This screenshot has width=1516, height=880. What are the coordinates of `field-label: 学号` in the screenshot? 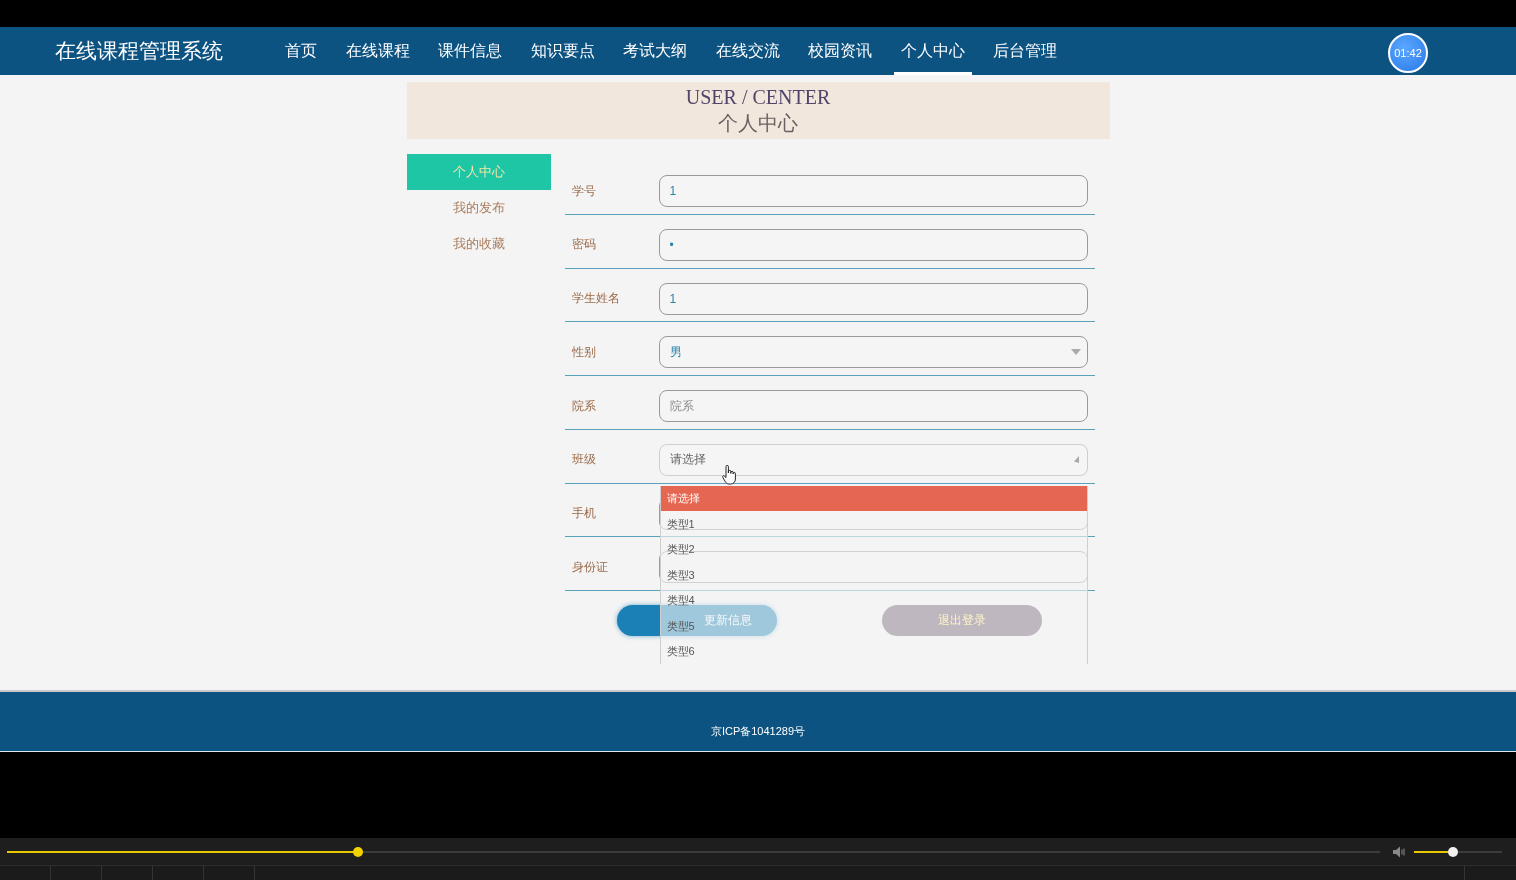 It's located at (584, 191).